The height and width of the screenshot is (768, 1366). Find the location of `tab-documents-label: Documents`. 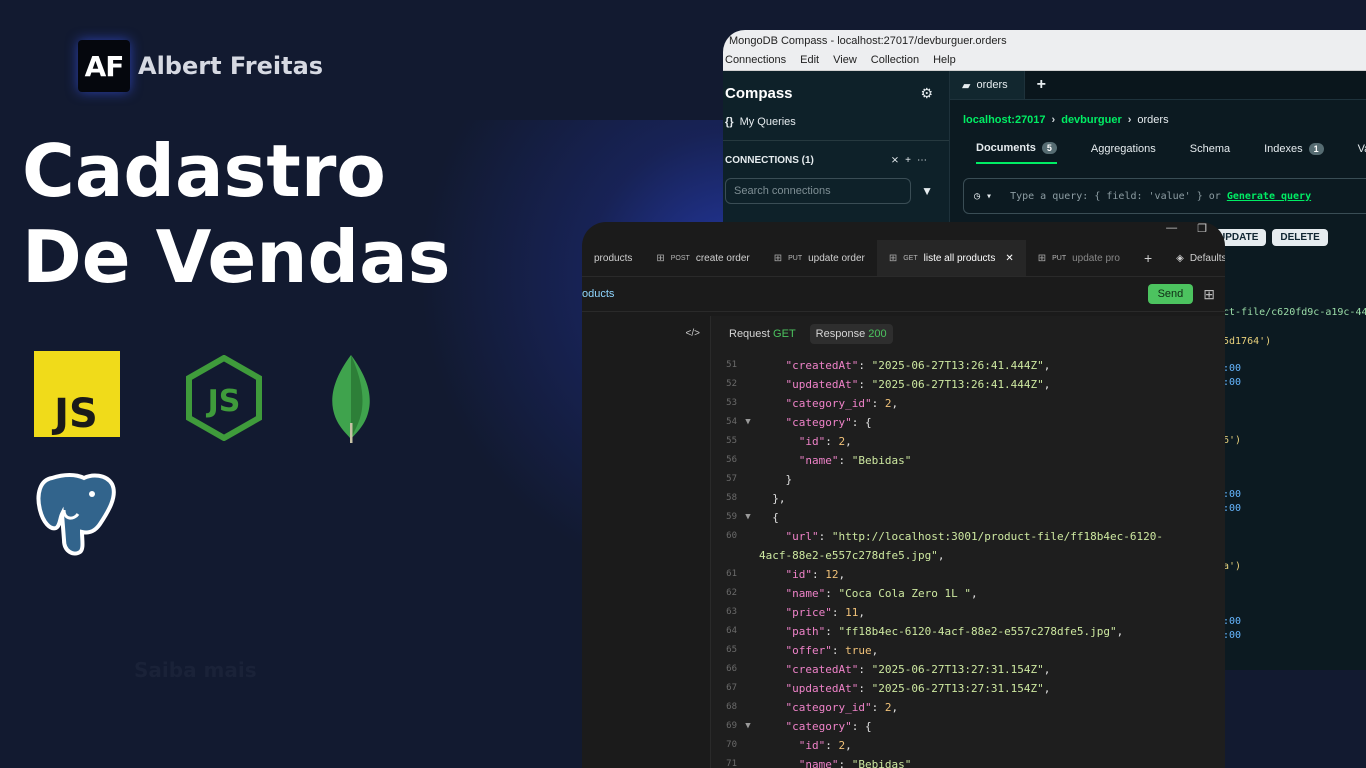

tab-documents-label: Documents is located at coordinates (1006, 148).